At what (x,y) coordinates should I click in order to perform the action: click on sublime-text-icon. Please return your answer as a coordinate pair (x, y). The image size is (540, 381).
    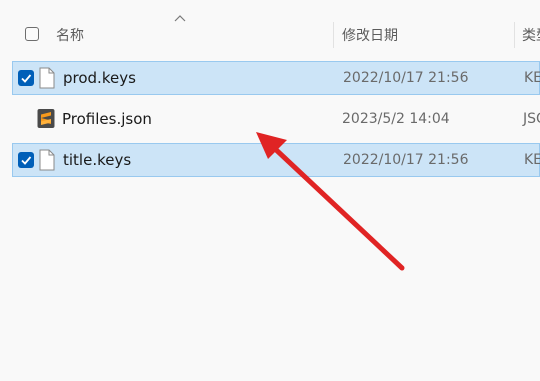
    Looking at the image, I should click on (46, 118).